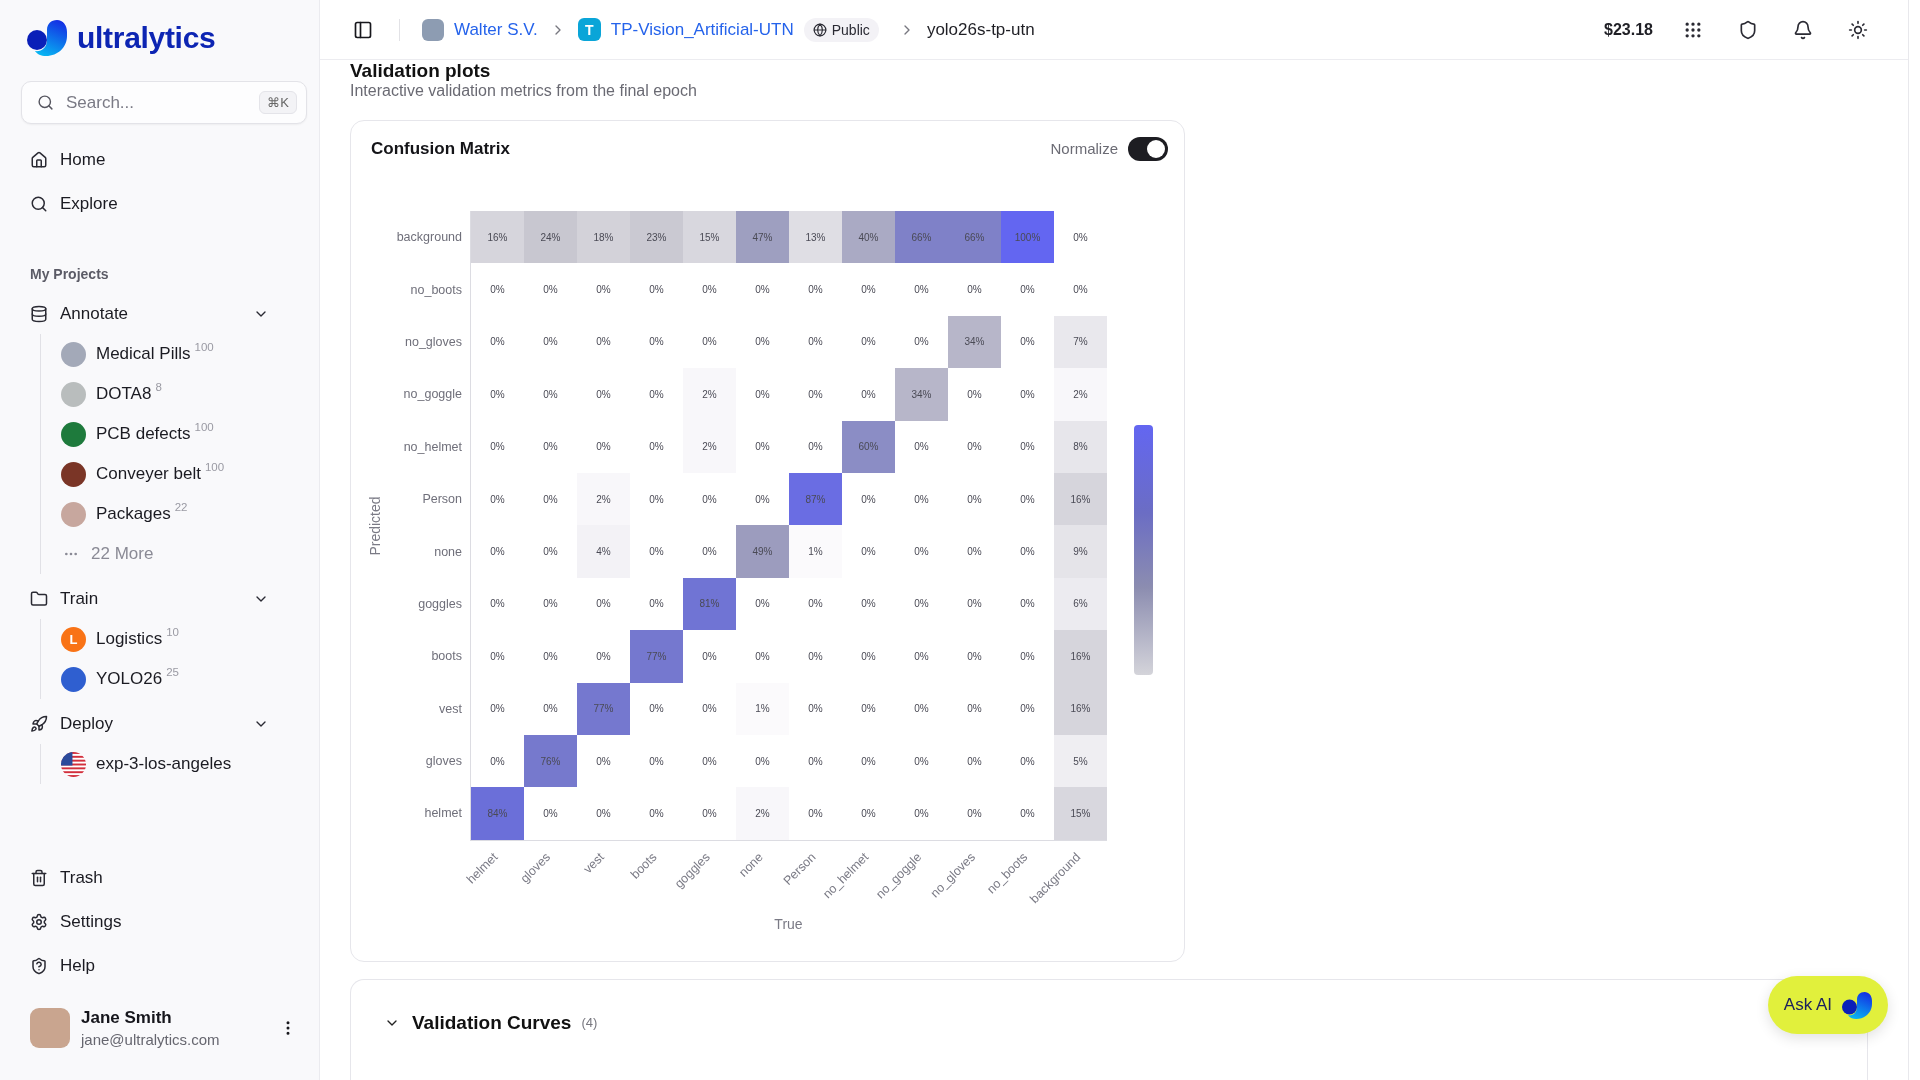 This screenshot has width=1920, height=1080. What do you see at coordinates (550, 761) in the screenshot?
I see `matrix-cell: 76%` at bounding box center [550, 761].